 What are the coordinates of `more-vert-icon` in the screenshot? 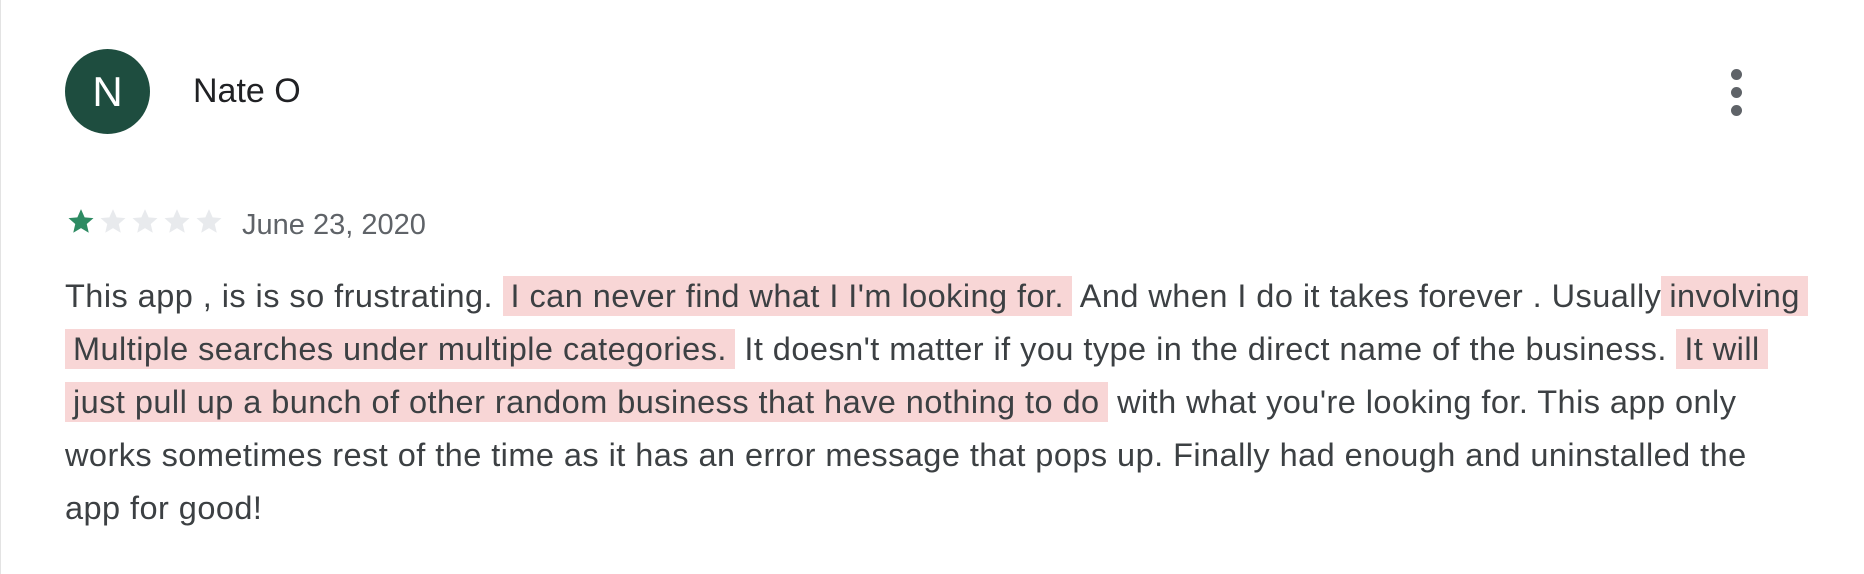 It's located at (1736, 92).